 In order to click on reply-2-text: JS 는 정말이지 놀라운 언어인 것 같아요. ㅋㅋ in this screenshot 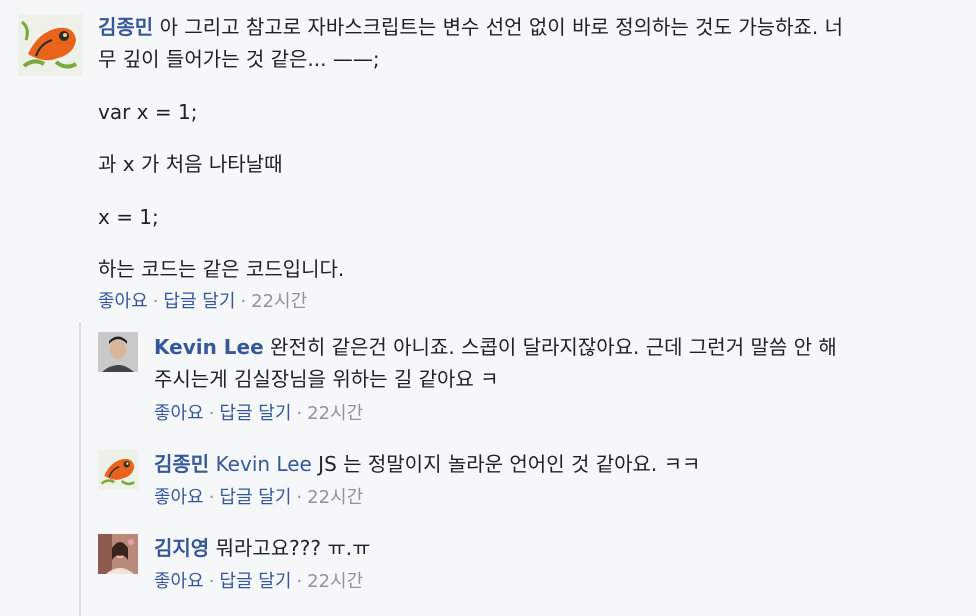, I will do `click(509, 464)`.